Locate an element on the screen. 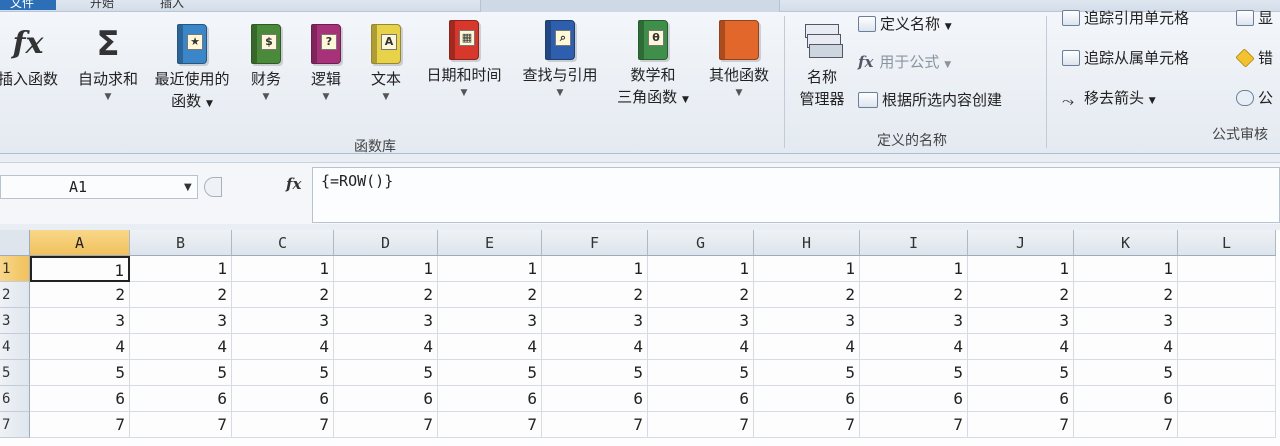 The height and width of the screenshot is (446, 1280). cell-I2: 2 is located at coordinates (914, 295).